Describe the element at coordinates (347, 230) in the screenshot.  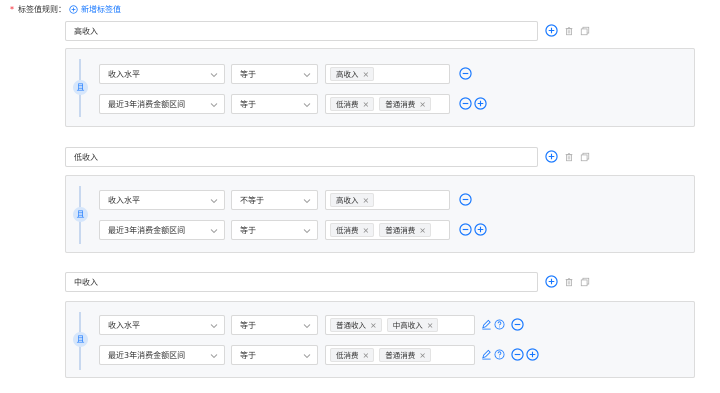
I see `value-tag-label: 低消费` at that location.